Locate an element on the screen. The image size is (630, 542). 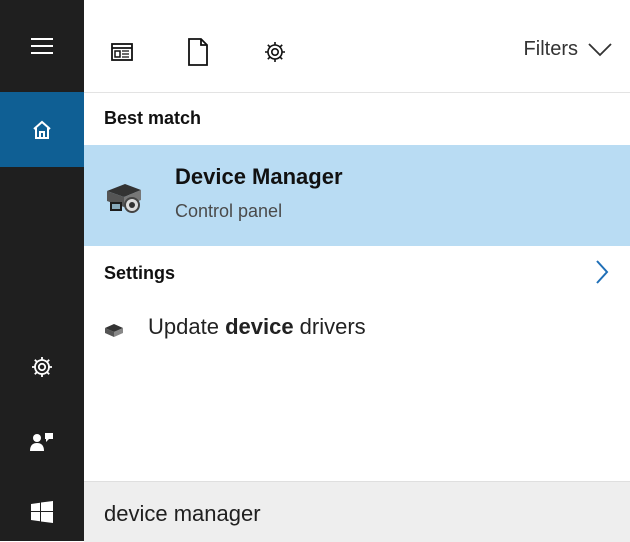
filter-toolbar: Filters is located at coordinates (357, 46).